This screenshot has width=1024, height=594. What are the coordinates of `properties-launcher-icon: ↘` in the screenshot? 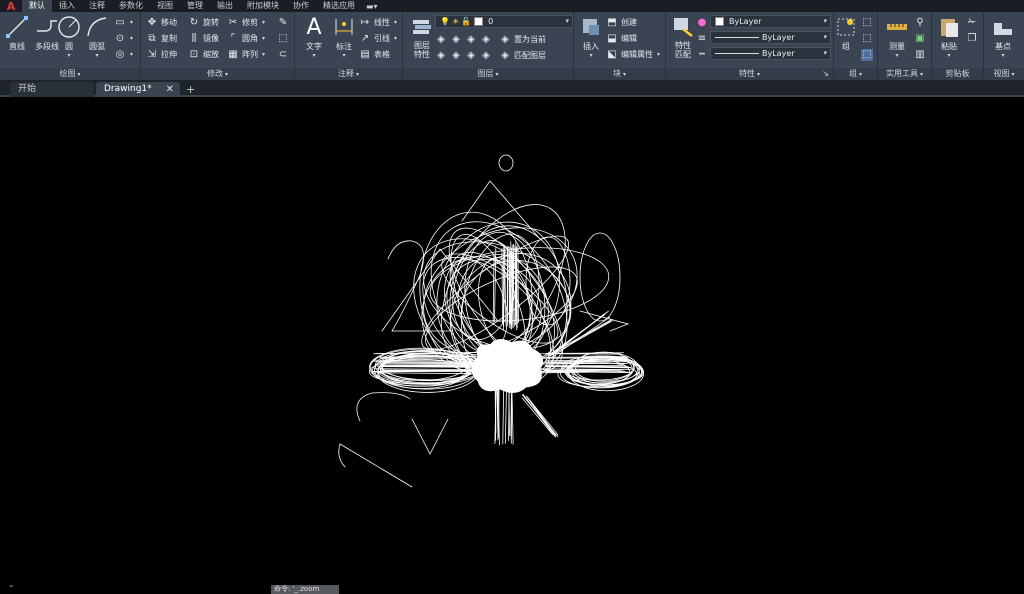 It's located at (825, 74).